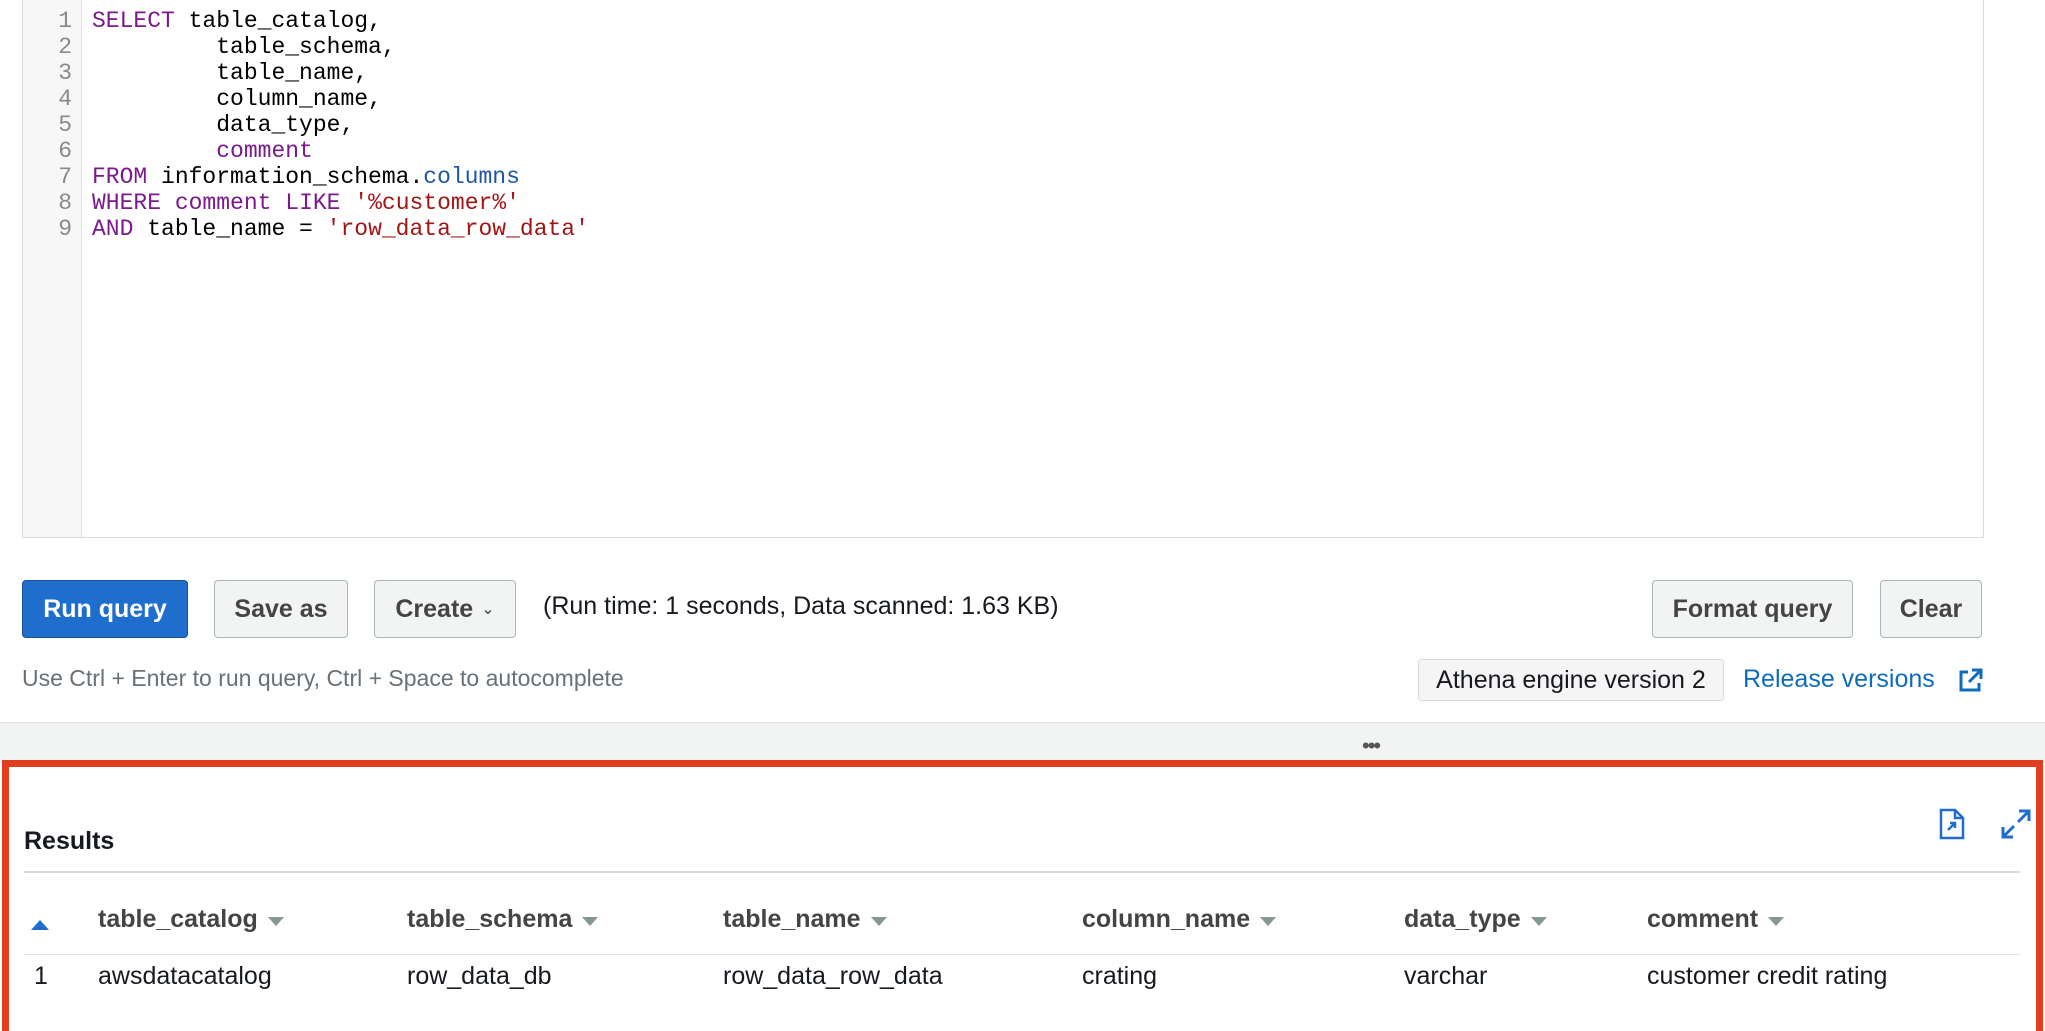 The height and width of the screenshot is (1031, 2045). What do you see at coordinates (41, 976) in the screenshot?
I see `row-index: 1` at bounding box center [41, 976].